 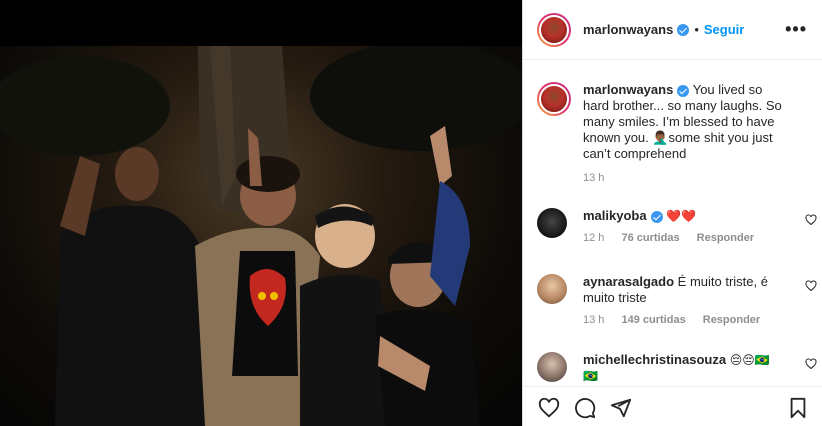 What do you see at coordinates (628, 89) in the screenshot?
I see `caption-username: marlonwayans` at bounding box center [628, 89].